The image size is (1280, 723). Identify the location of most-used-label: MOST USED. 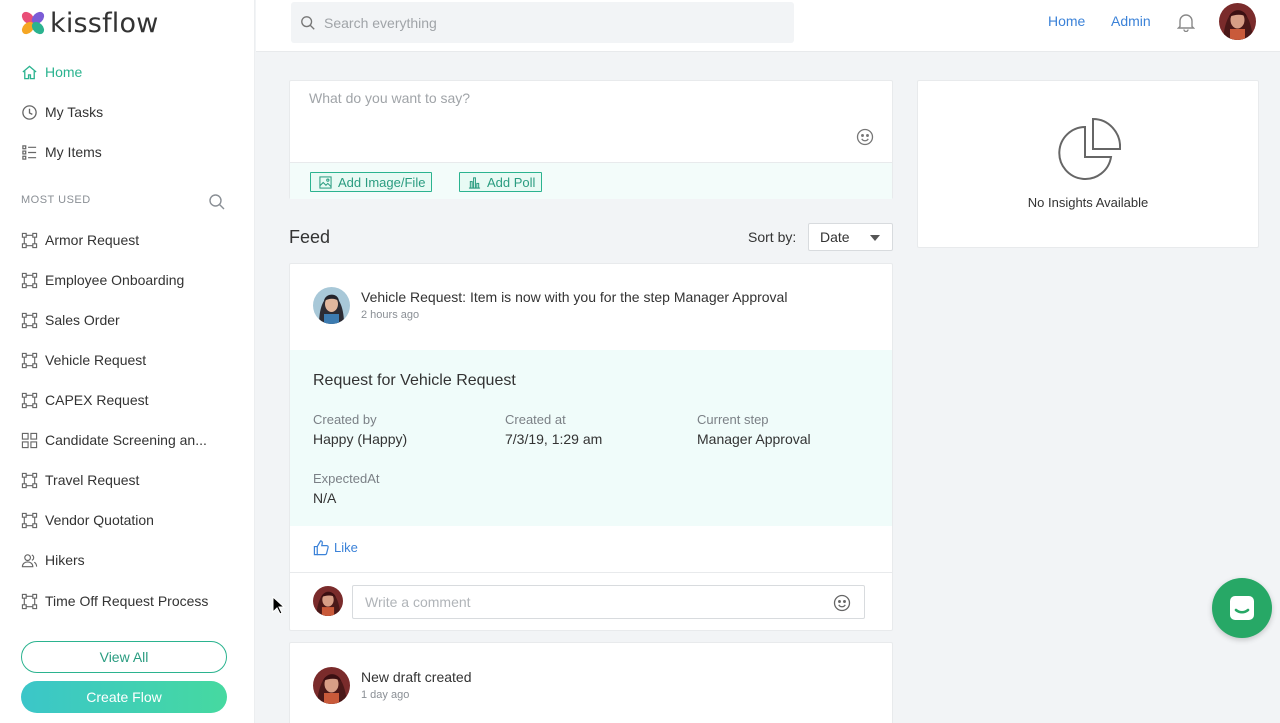
(56, 200).